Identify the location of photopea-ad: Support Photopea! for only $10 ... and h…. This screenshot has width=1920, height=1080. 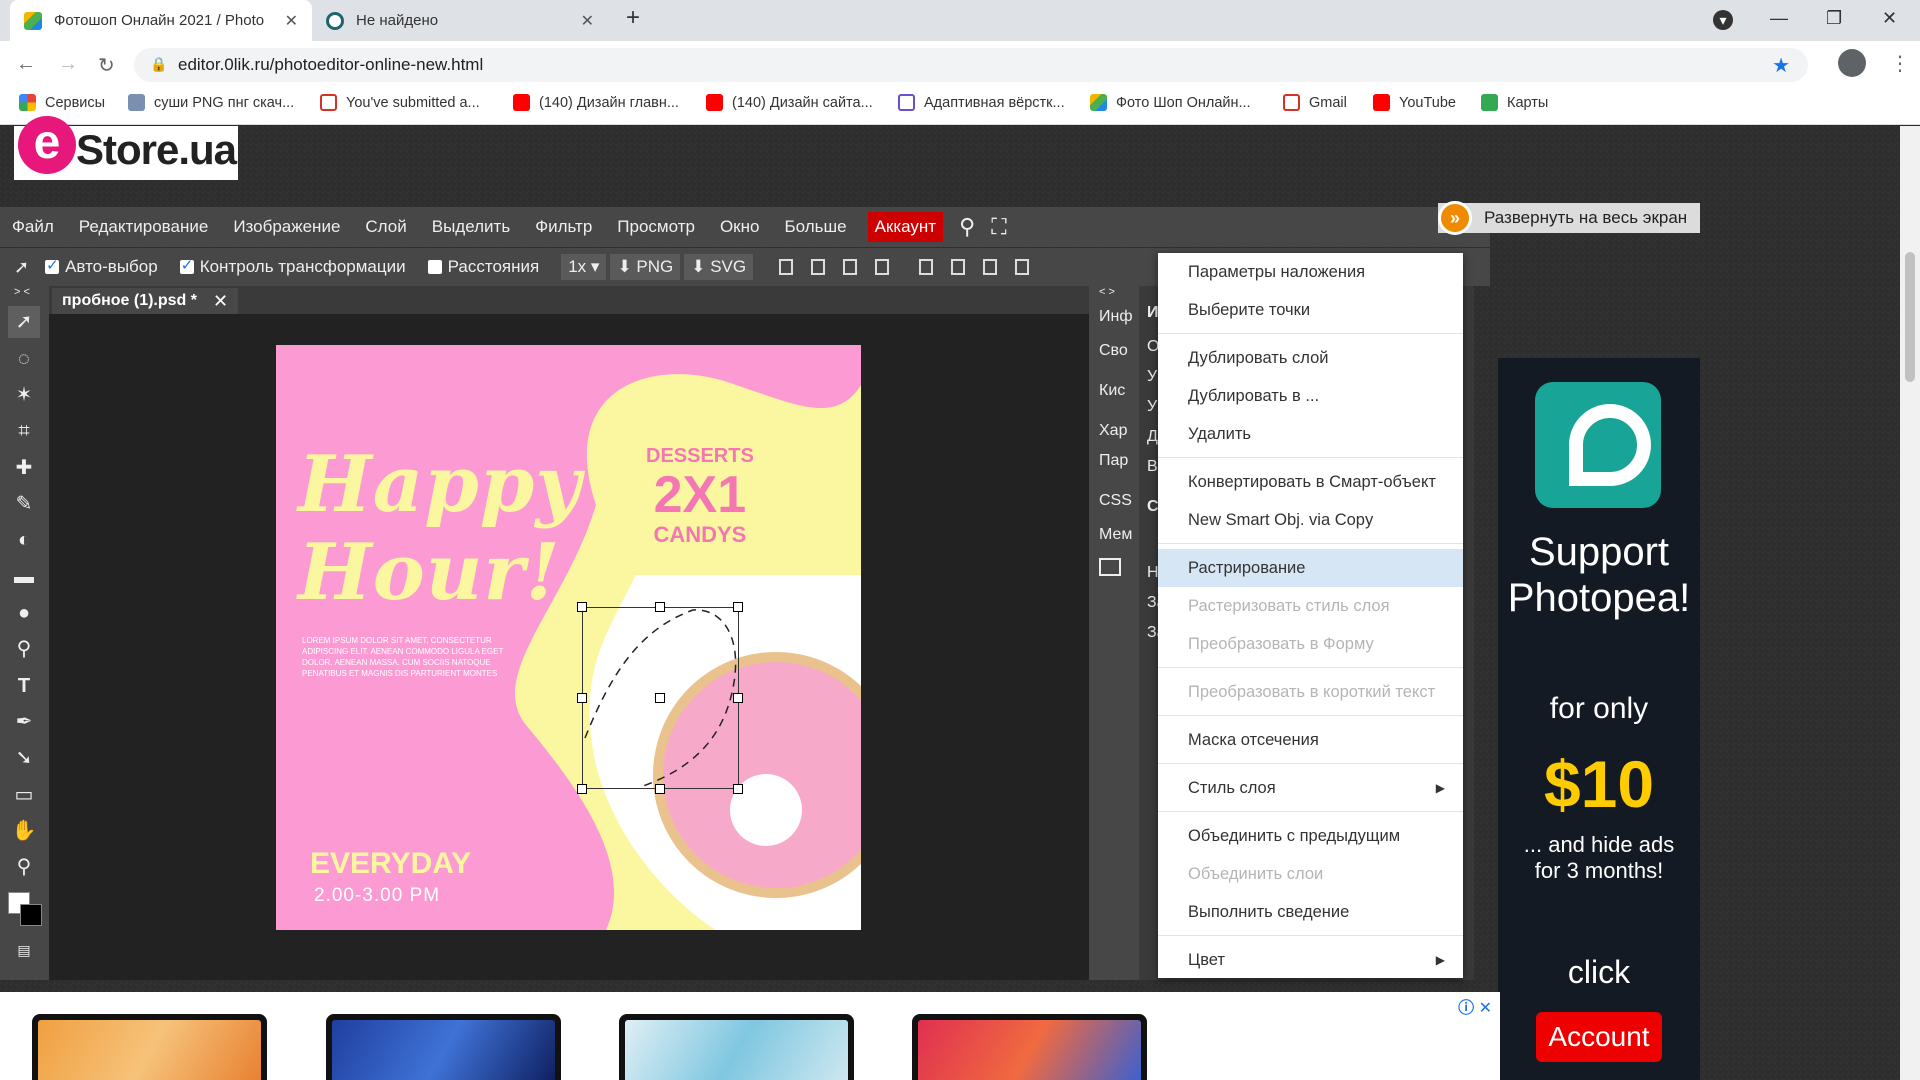
(1599, 719).